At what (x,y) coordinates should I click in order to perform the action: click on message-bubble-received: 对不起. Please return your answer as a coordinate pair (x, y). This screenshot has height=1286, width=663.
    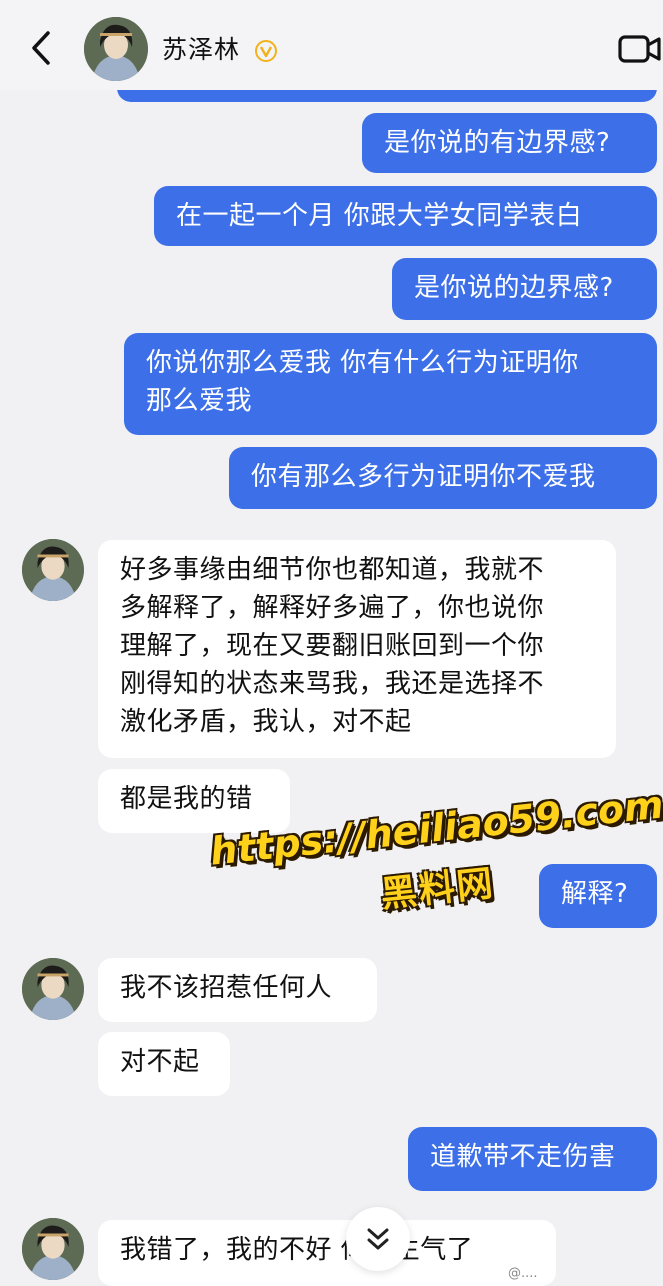
    Looking at the image, I should click on (164, 1064).